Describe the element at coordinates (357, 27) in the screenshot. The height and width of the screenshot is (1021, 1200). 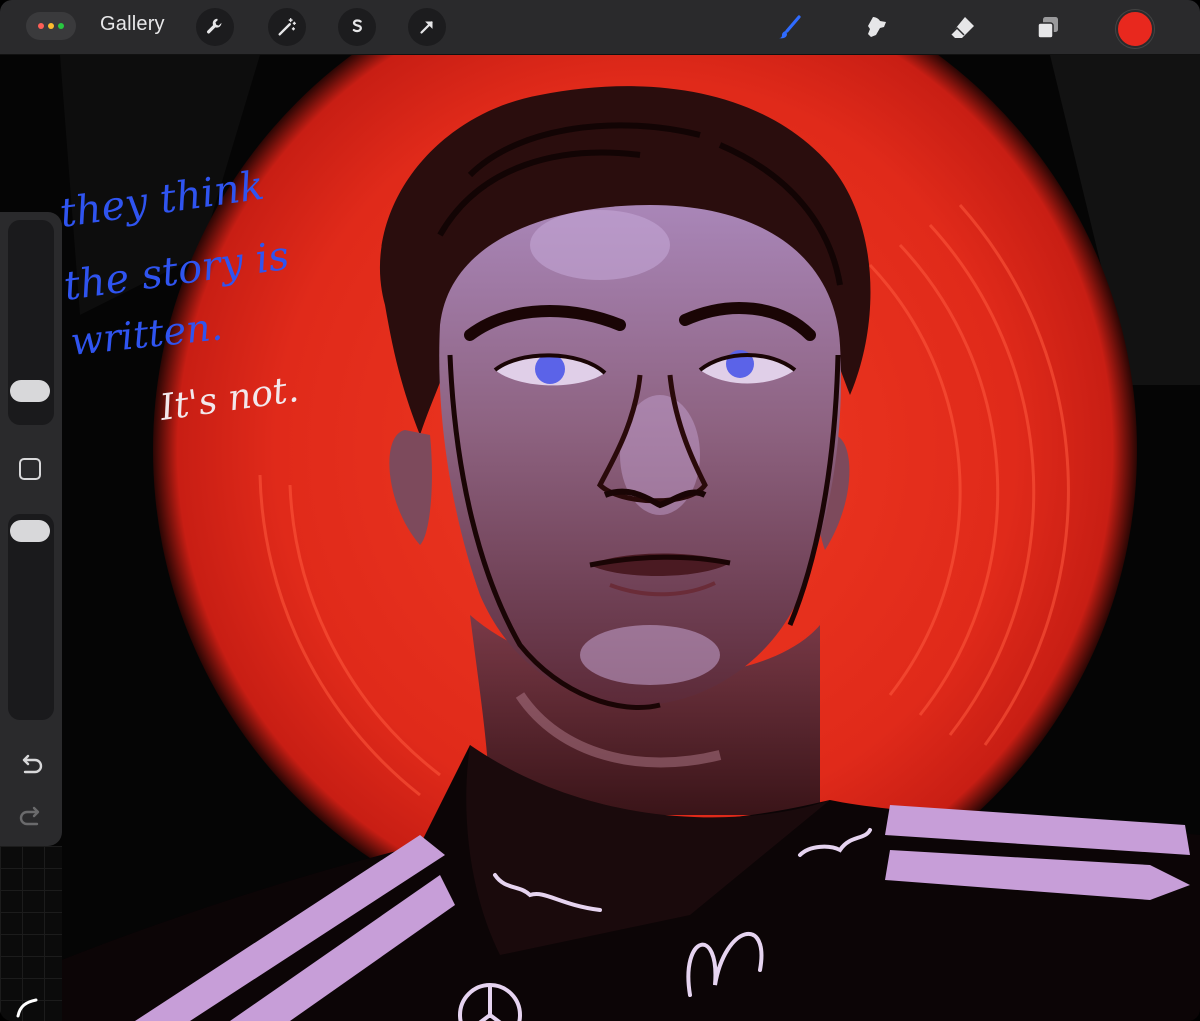
I see `selection-s-icon` at that location.